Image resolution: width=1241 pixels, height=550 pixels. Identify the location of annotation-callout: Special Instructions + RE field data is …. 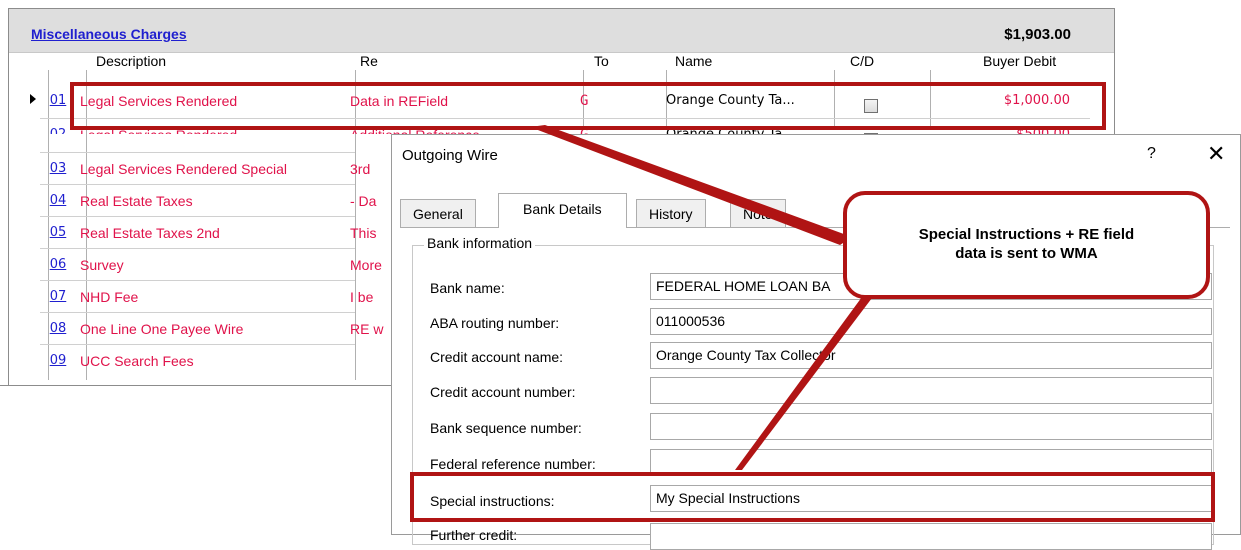
(1026, 245).